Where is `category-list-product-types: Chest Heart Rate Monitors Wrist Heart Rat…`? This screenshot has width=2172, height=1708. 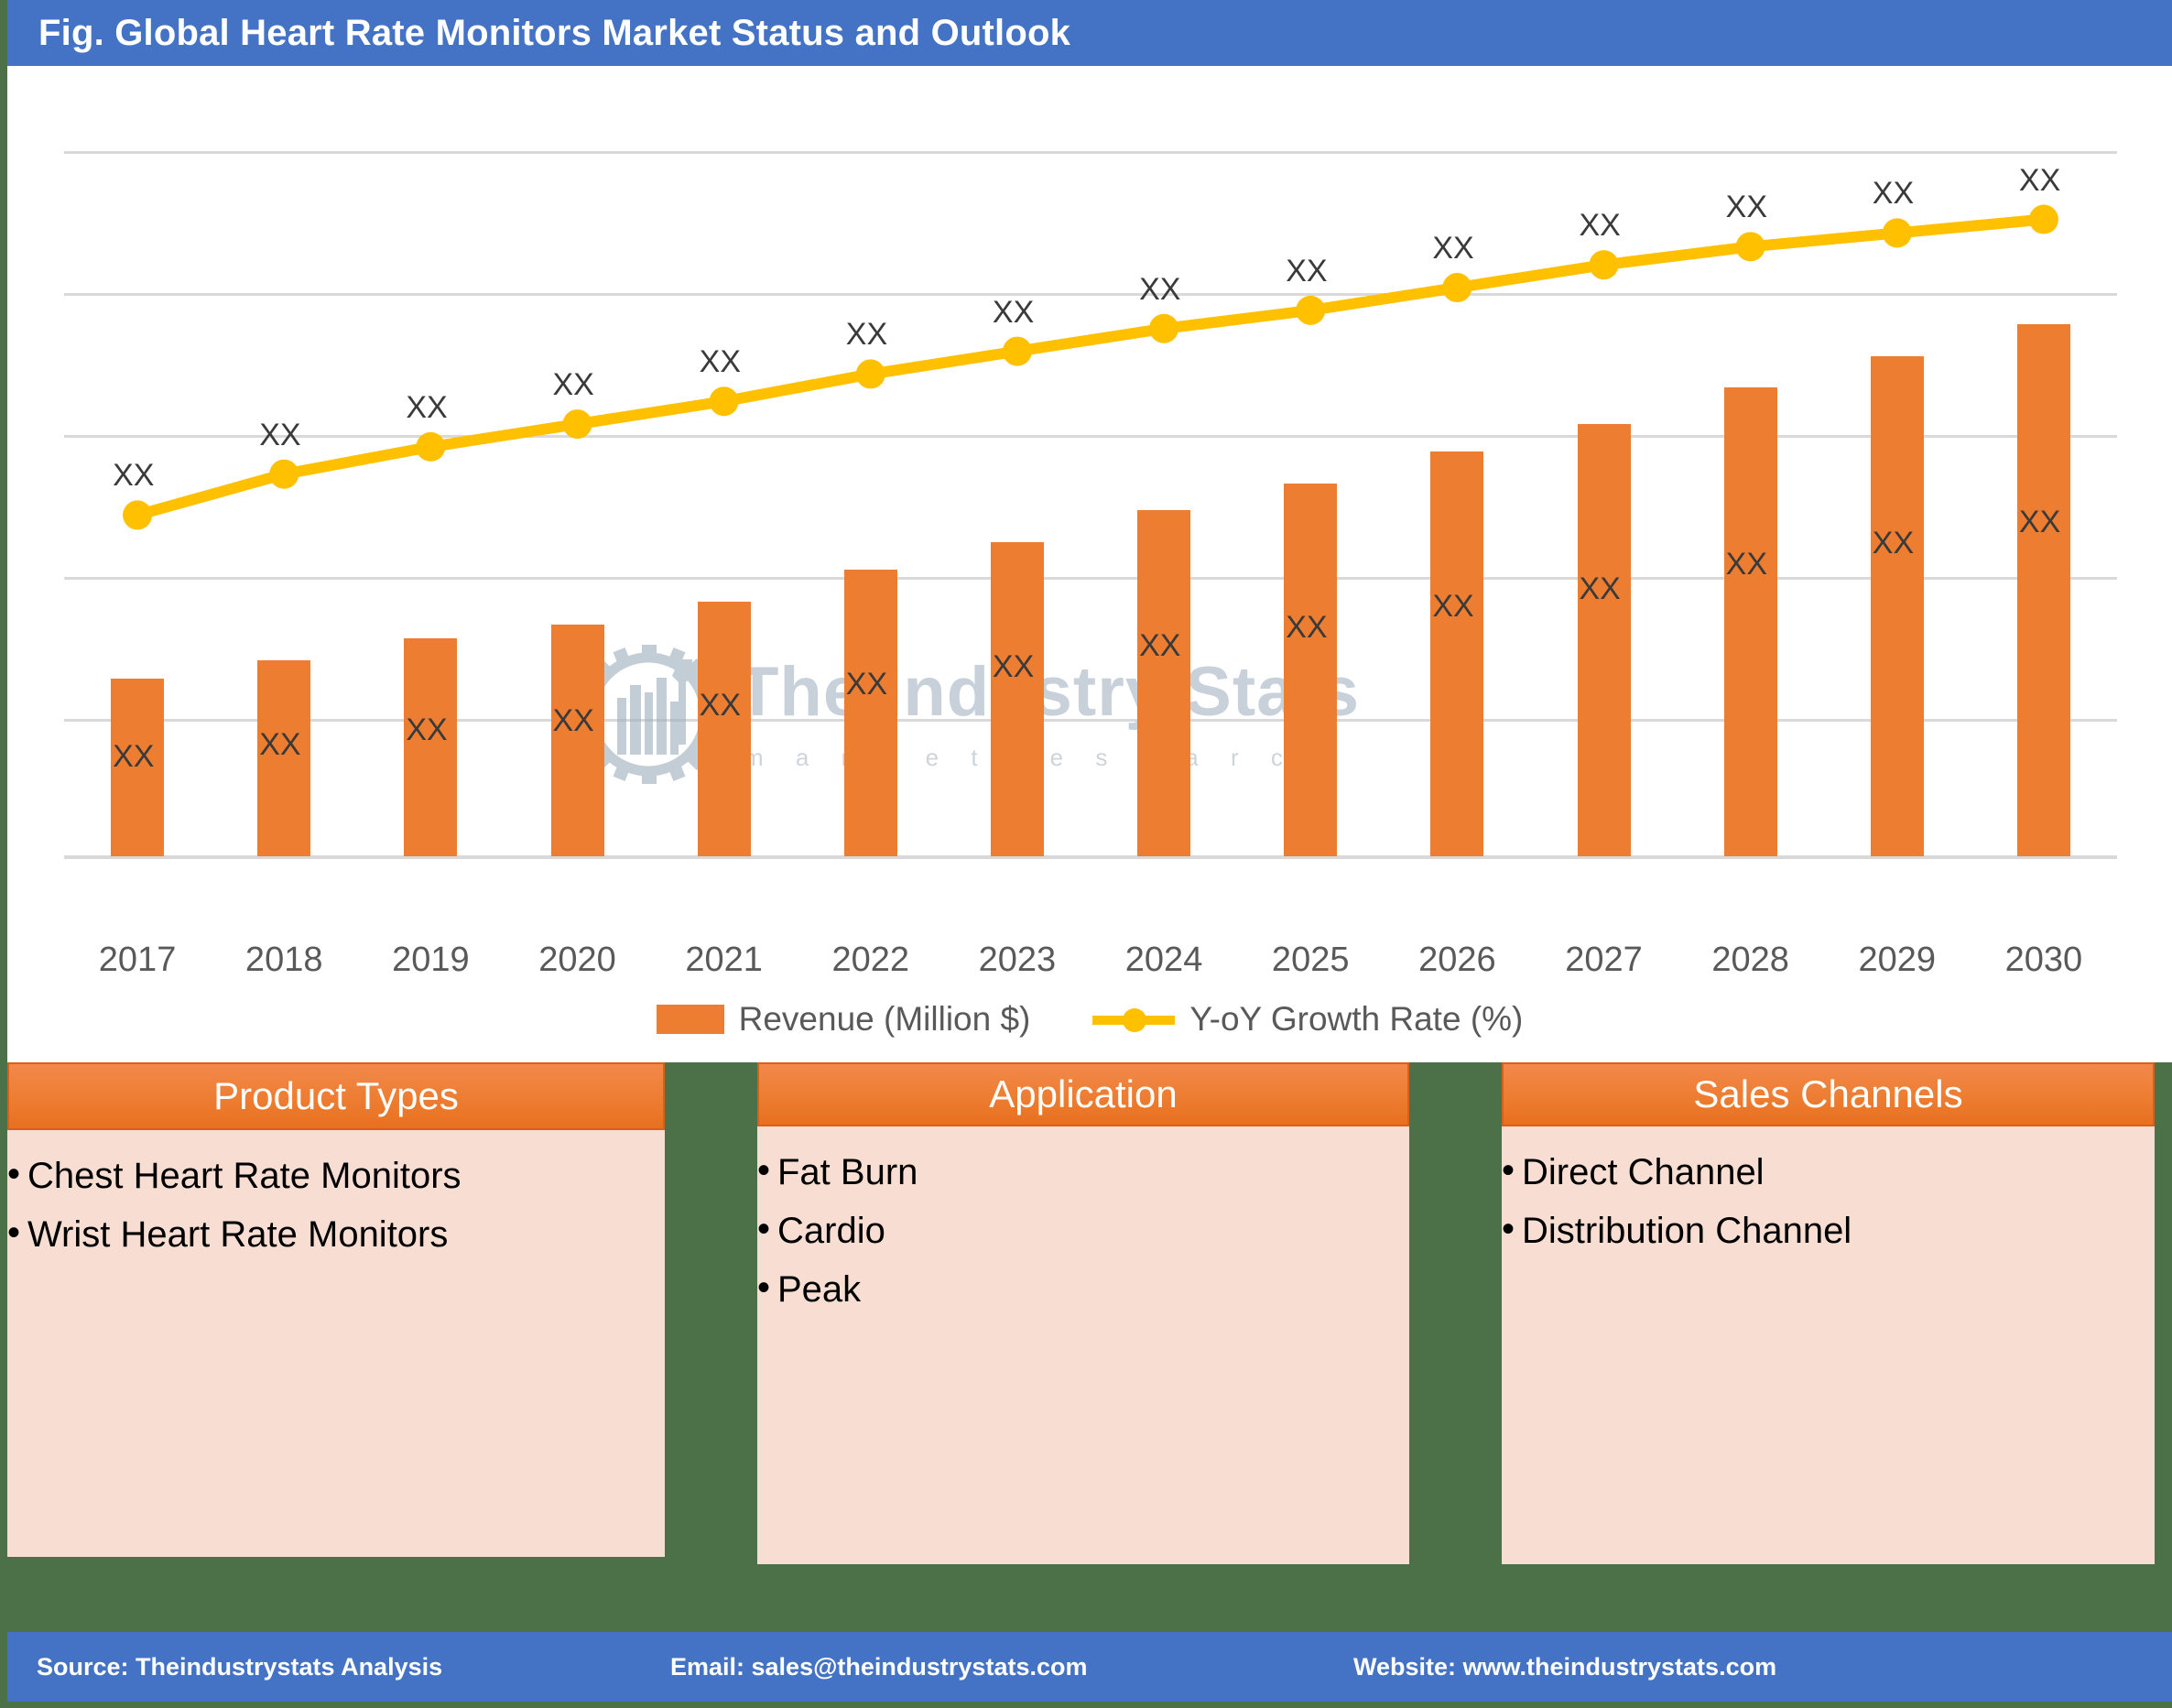
category-list-product-types: Chest Heart Rate Monitors Wrist Heart Rat… is located at coordinates (336, 1204).